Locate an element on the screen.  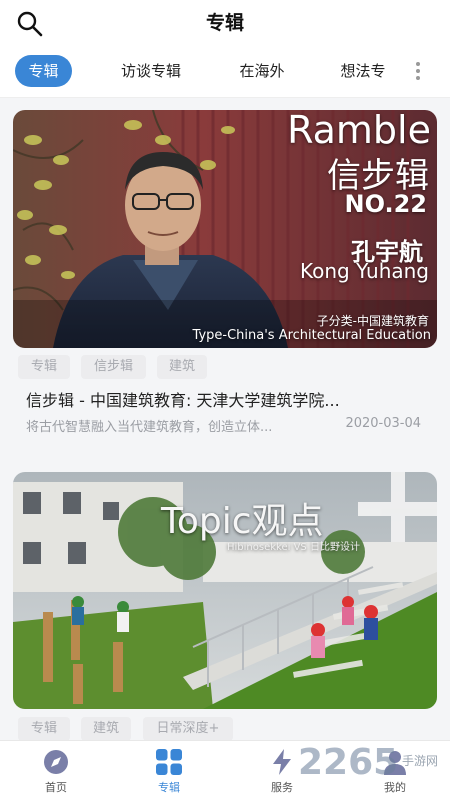
nav-home: 首页 is located at coordinates (56, 771).